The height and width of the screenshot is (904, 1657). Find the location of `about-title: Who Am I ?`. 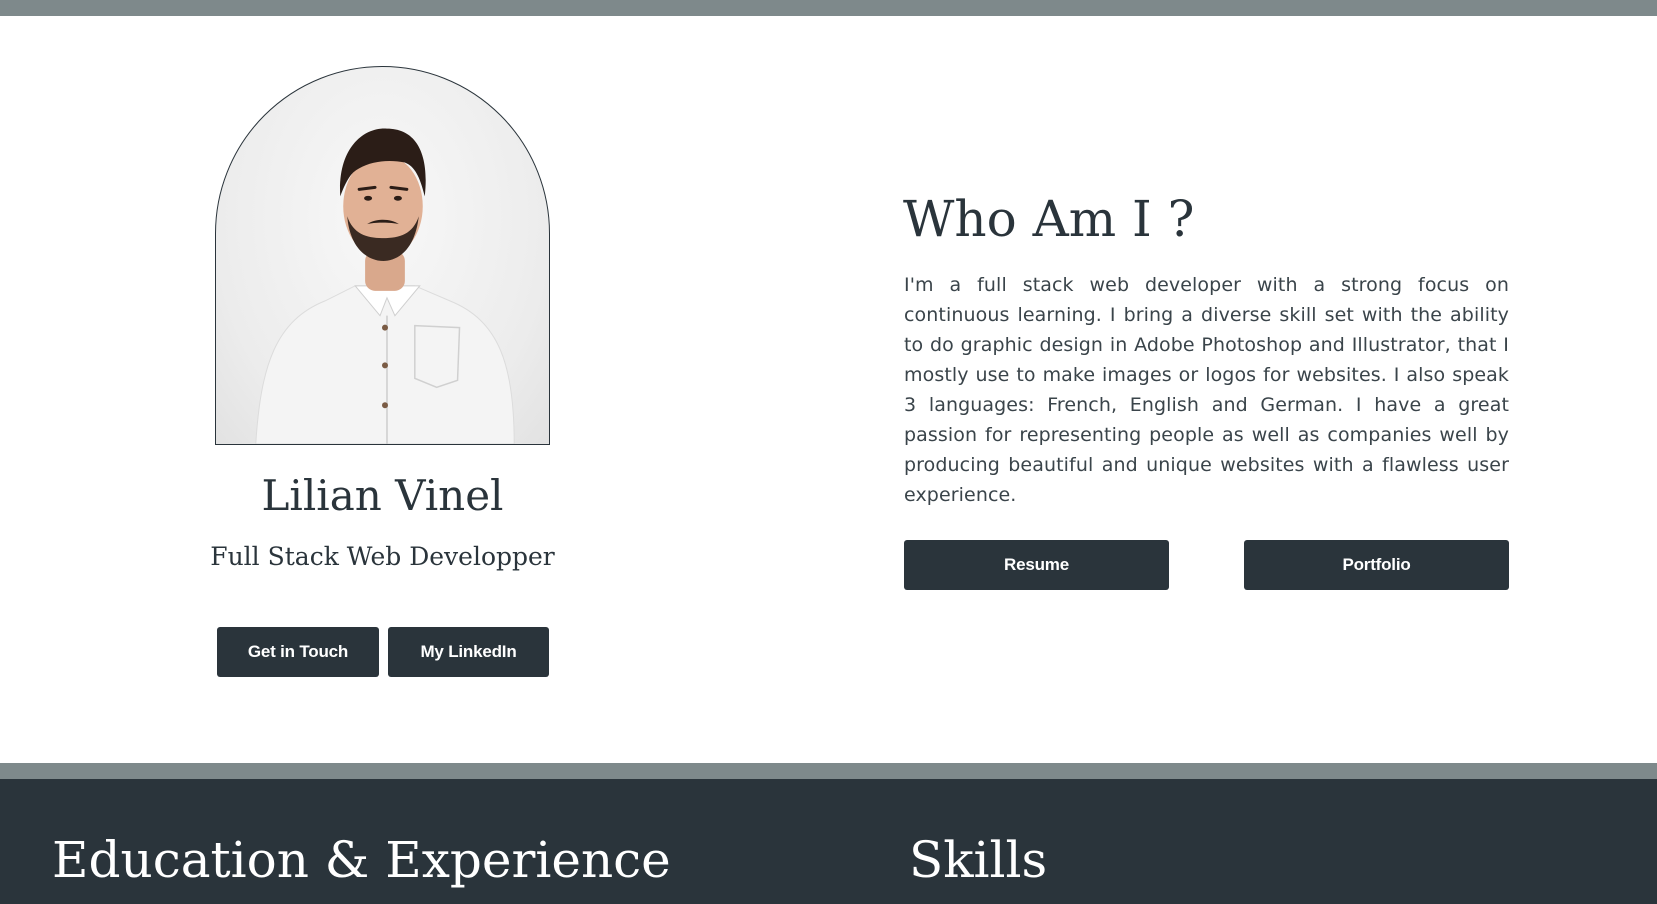

about-title: Who Am I ? is located at coordinates (1049, 219).